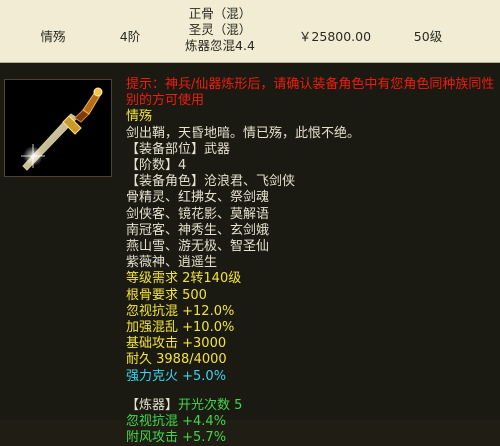 The height and width of the screenshot is (446, 500). I want to click on stat-line: 基础攻击 +3000, so click(176, 344).